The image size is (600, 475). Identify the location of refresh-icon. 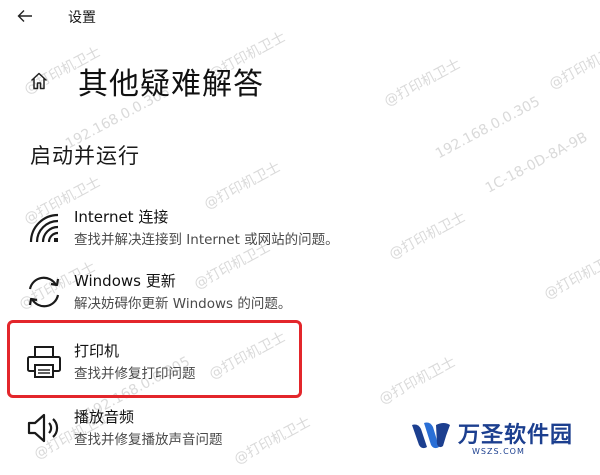
(44, 292).